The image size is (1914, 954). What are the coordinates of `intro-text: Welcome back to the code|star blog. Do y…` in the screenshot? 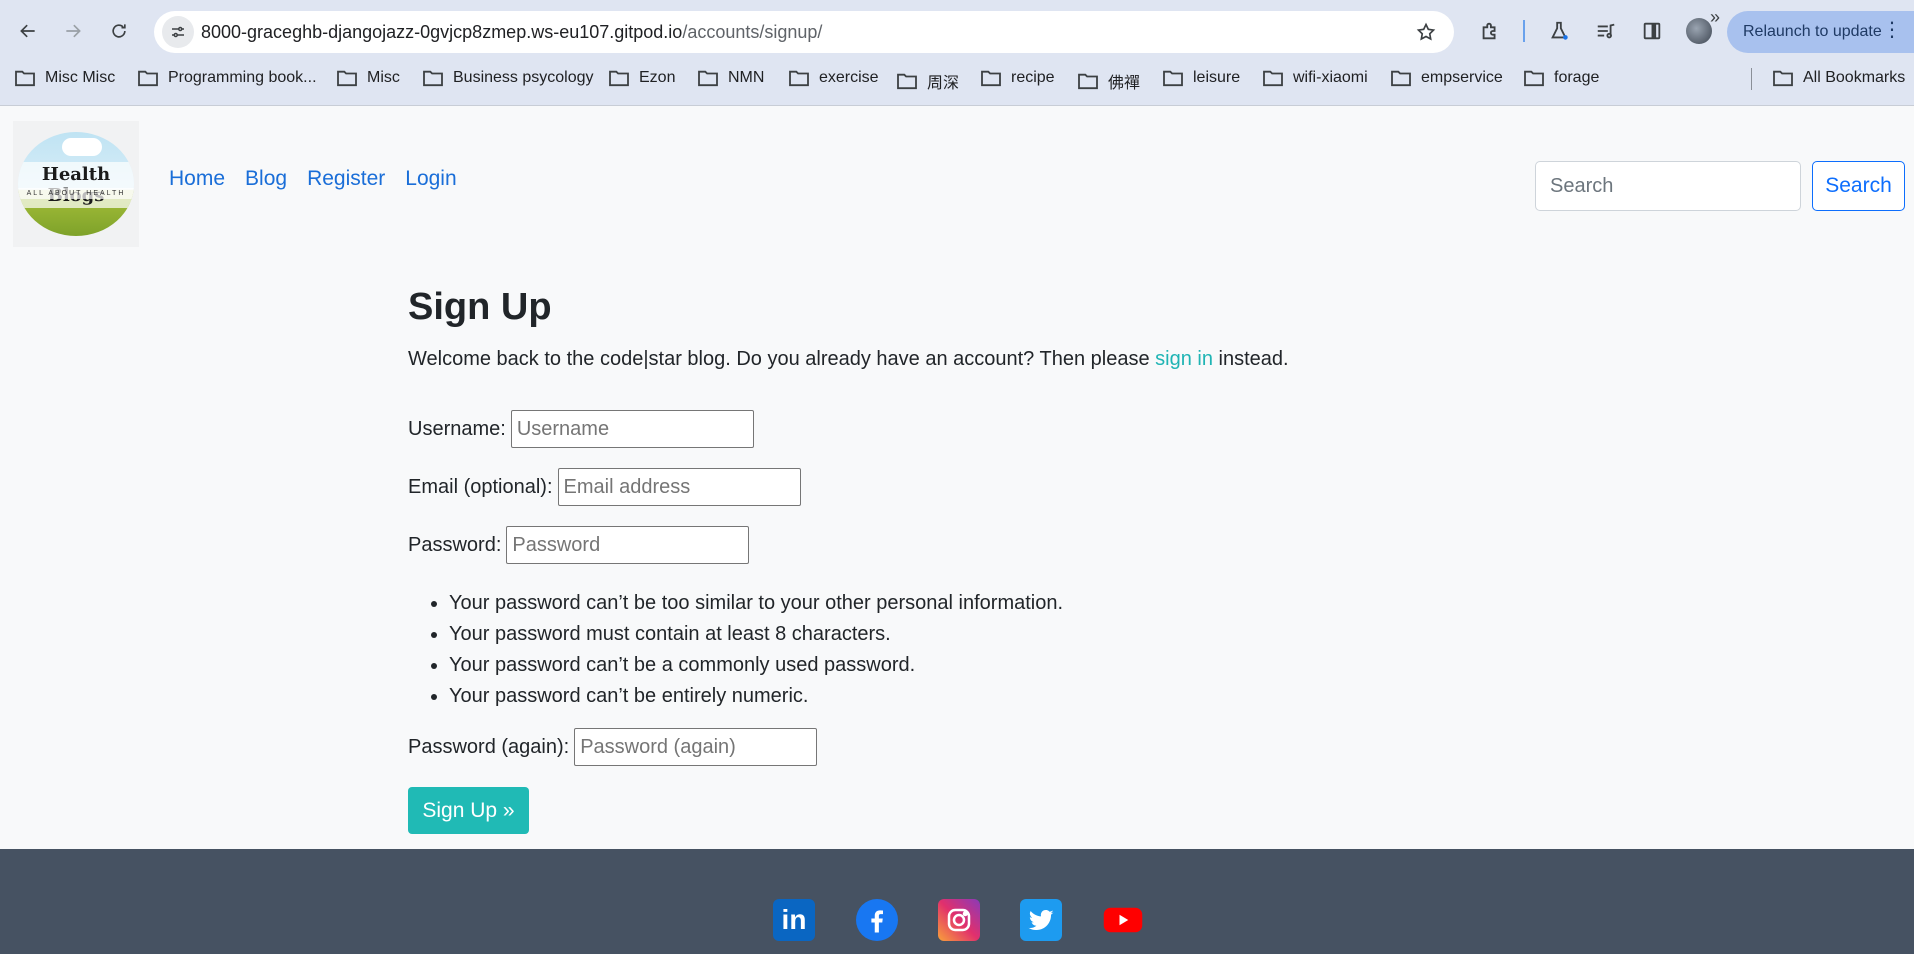 It's located at (848, 359).